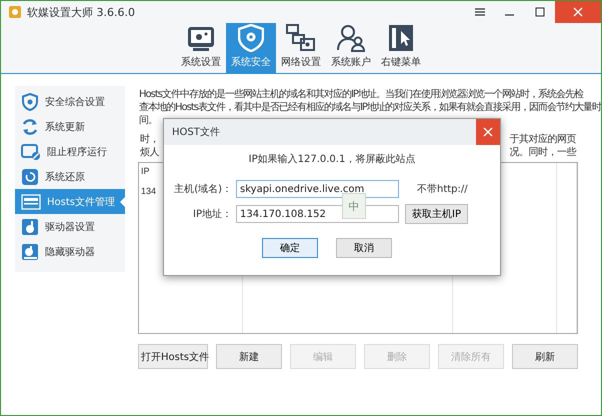 Image resolution: width=602 pixels, height=416 pixels. I want to click on users-icon, so click(351, 38).